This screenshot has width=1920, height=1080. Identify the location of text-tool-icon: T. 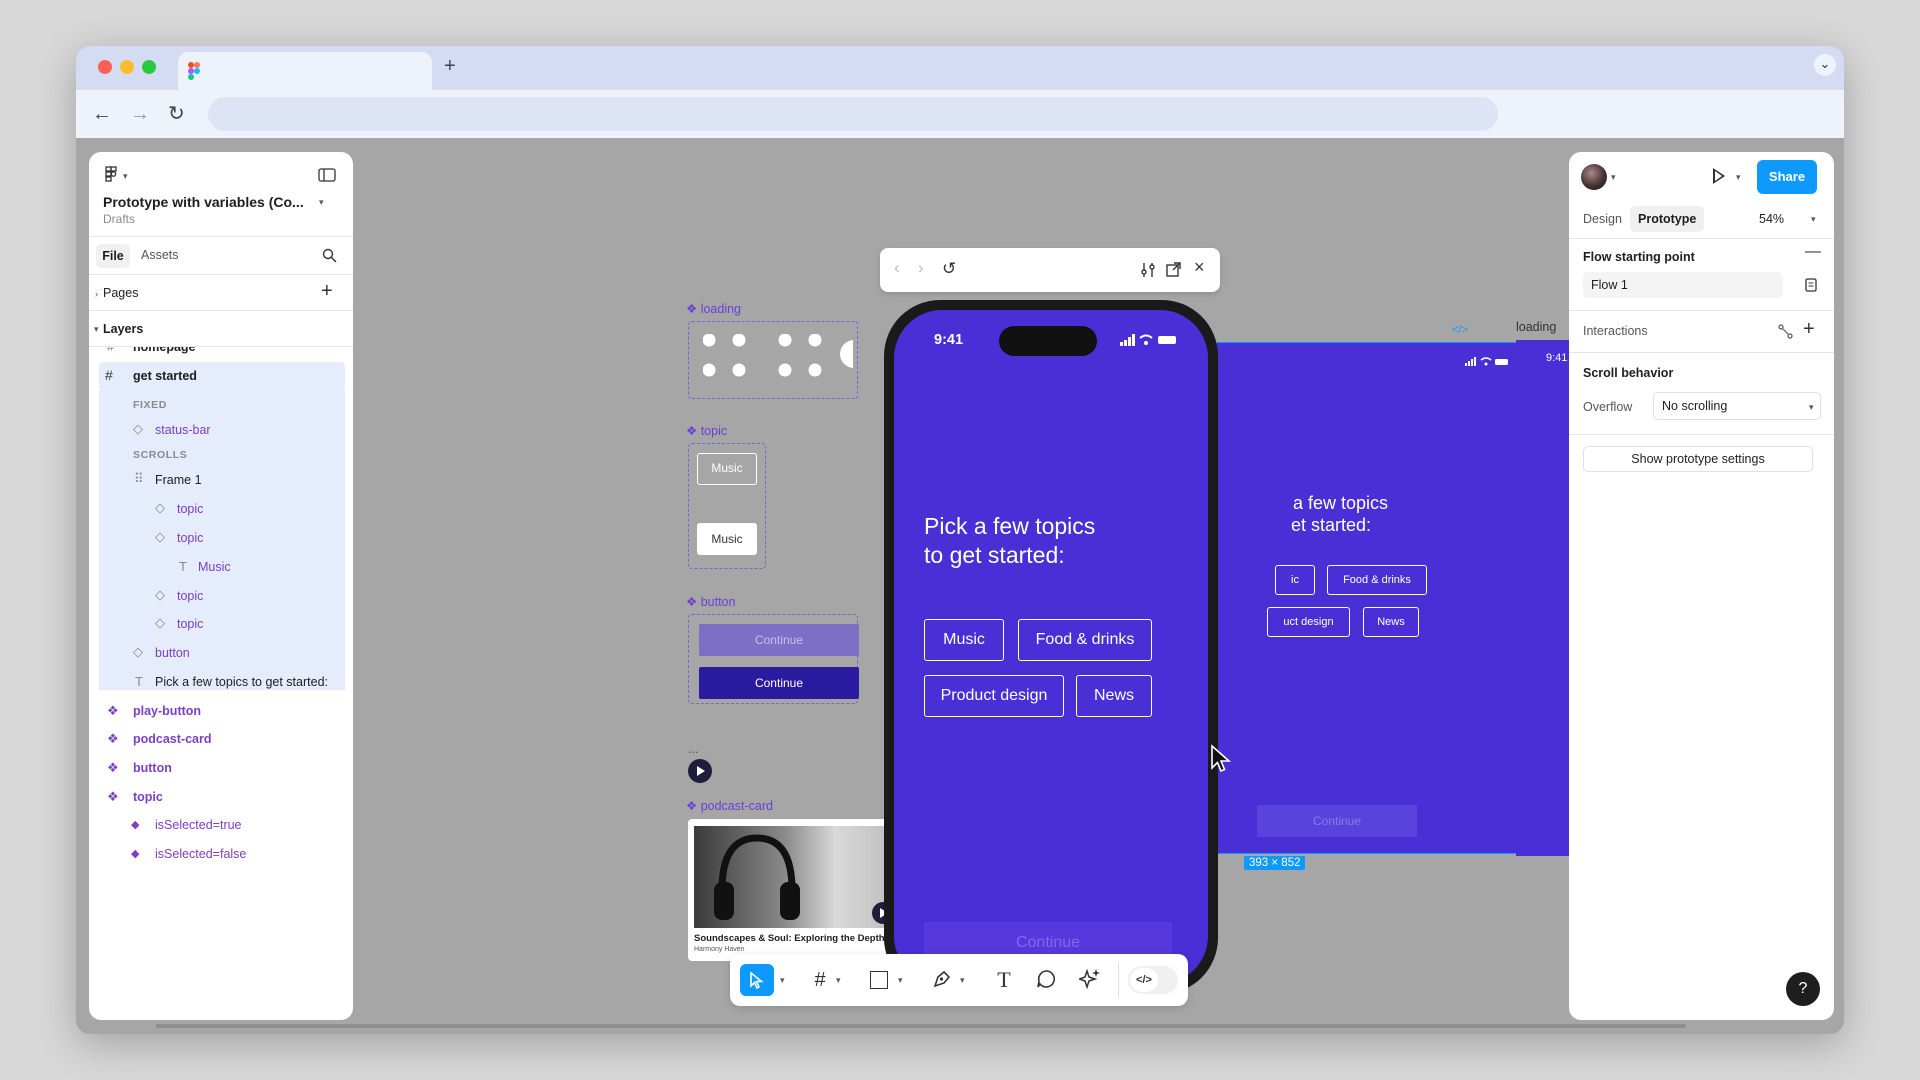
(1004, 980).